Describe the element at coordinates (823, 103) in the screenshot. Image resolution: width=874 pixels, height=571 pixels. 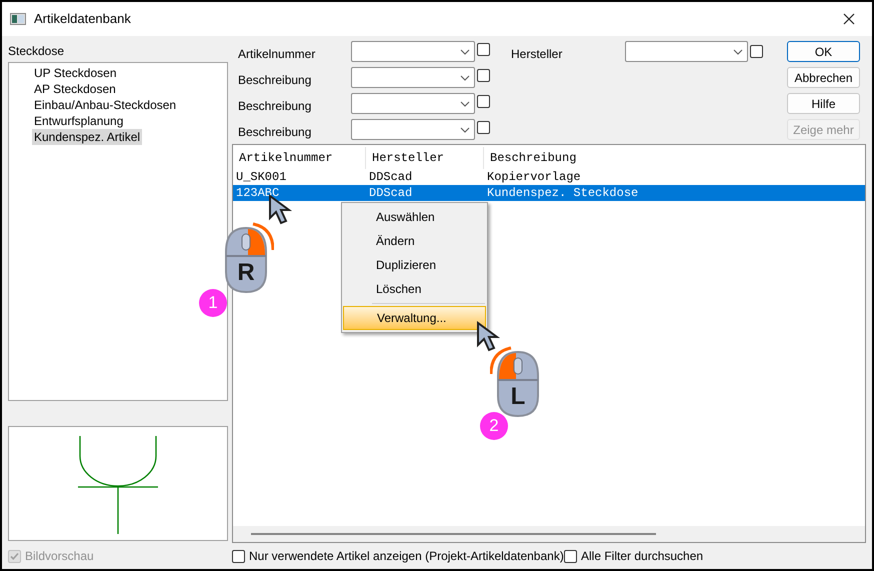
I see `dialog-button: Hilfe` at that location.